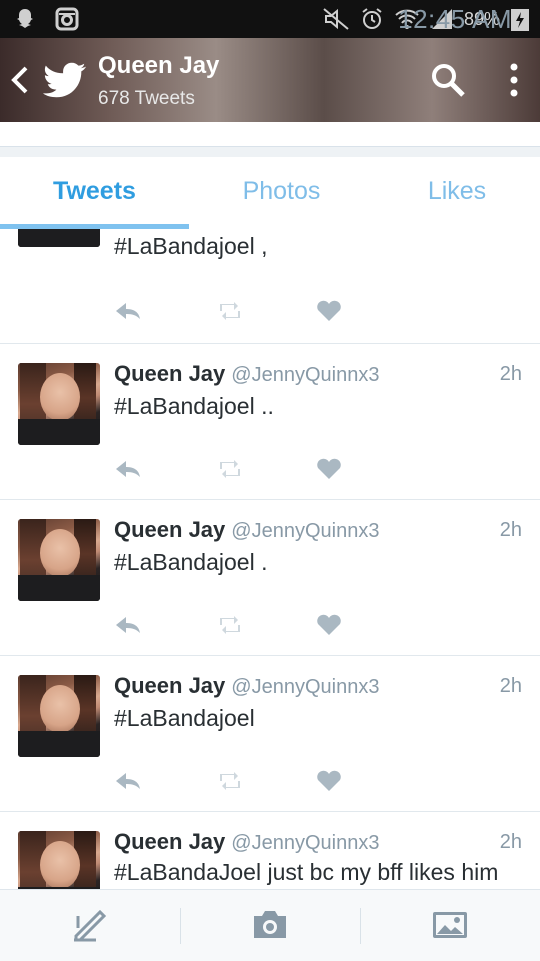 This screenshot has width=540, height=961. What do you see at coordinates (191, 246) in the screenshot?
I see `tweet-text: #LaBandajoel ,` at bounding box center [191, 246].